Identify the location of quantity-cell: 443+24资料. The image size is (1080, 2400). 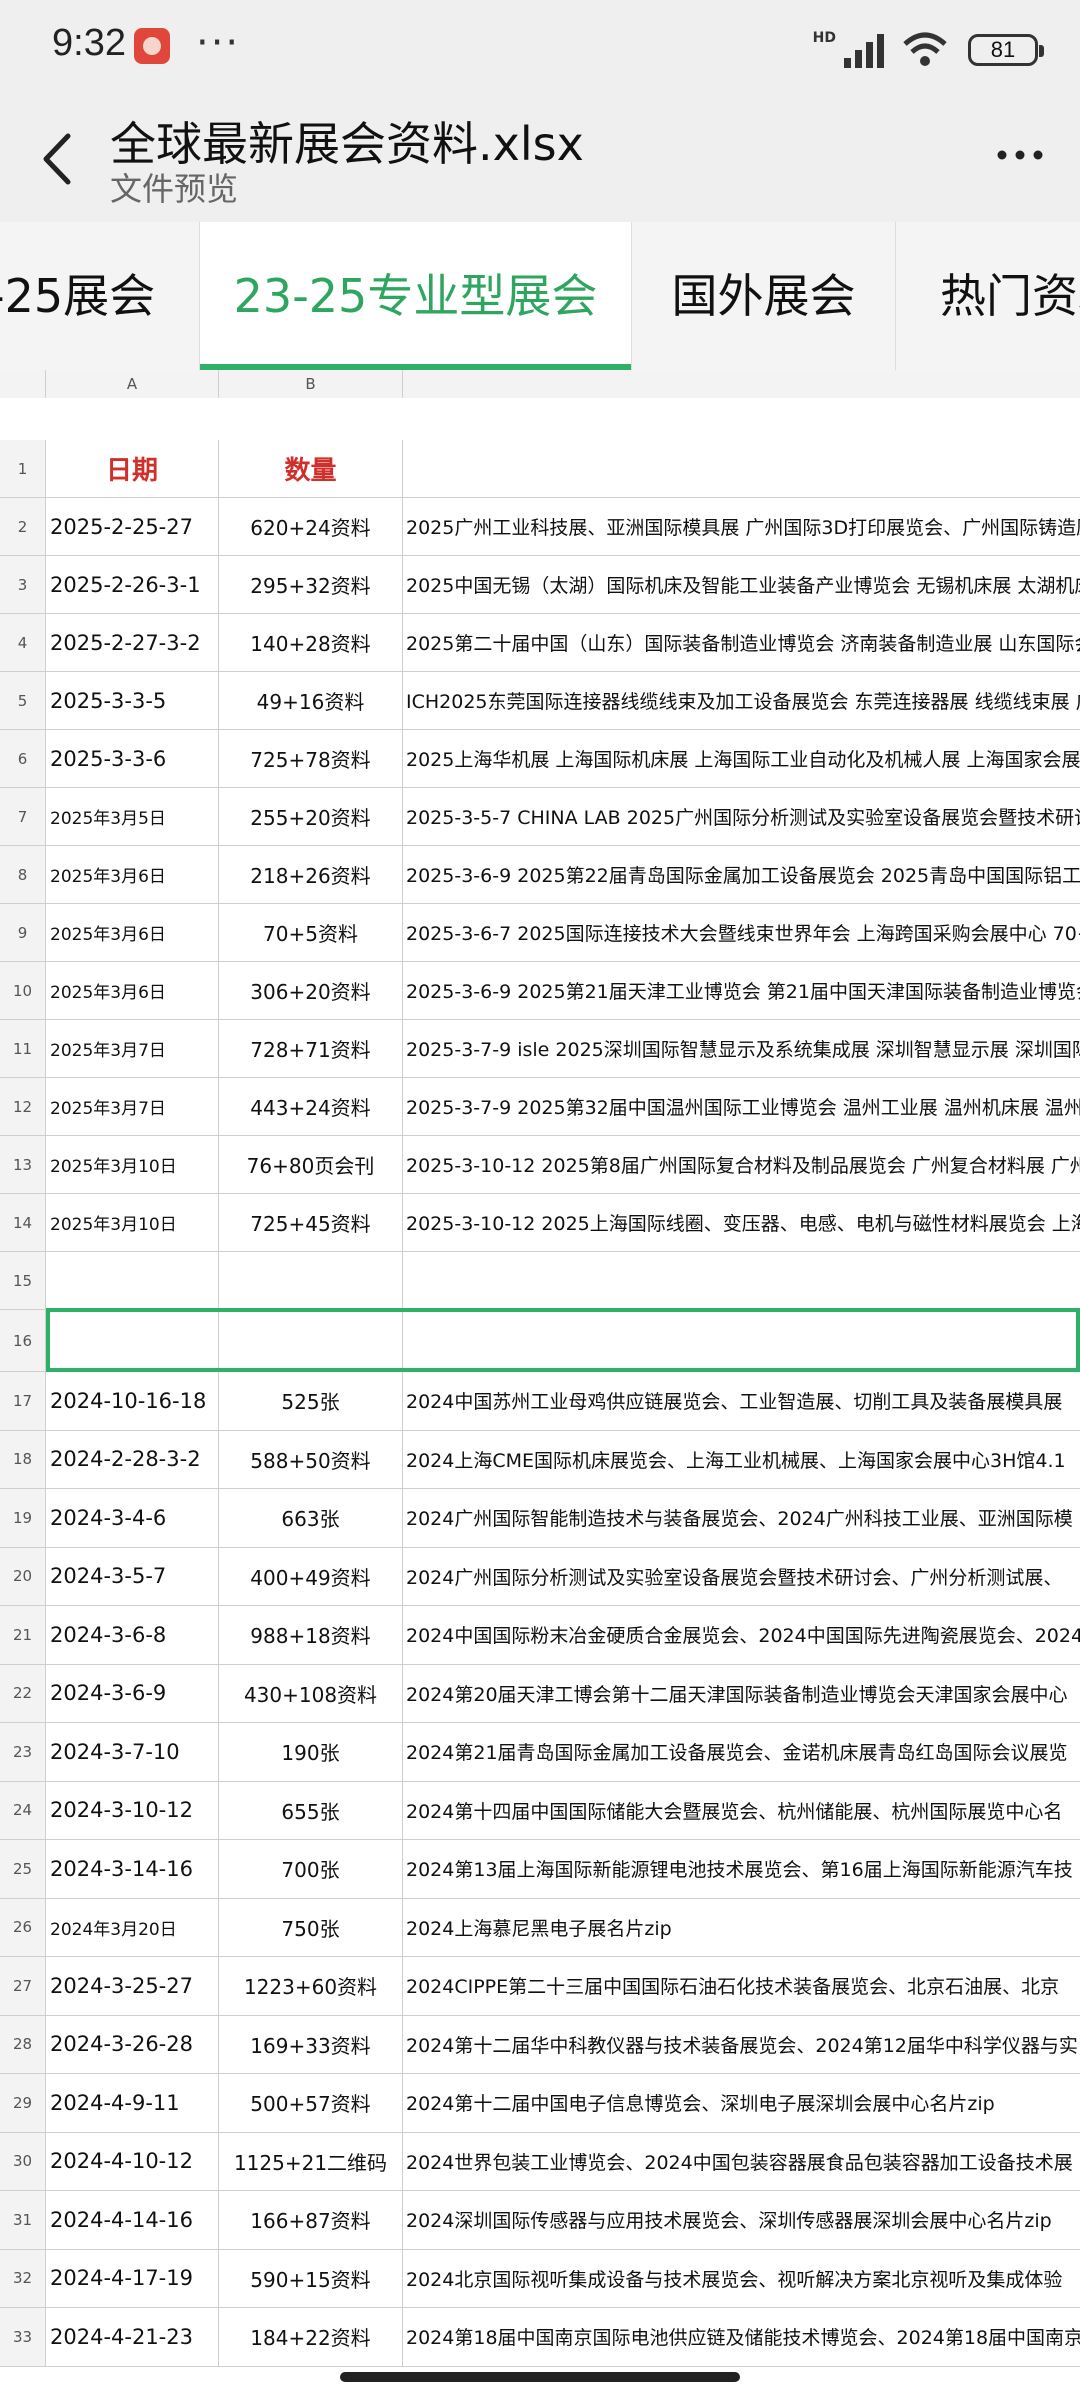
(311, 1106).